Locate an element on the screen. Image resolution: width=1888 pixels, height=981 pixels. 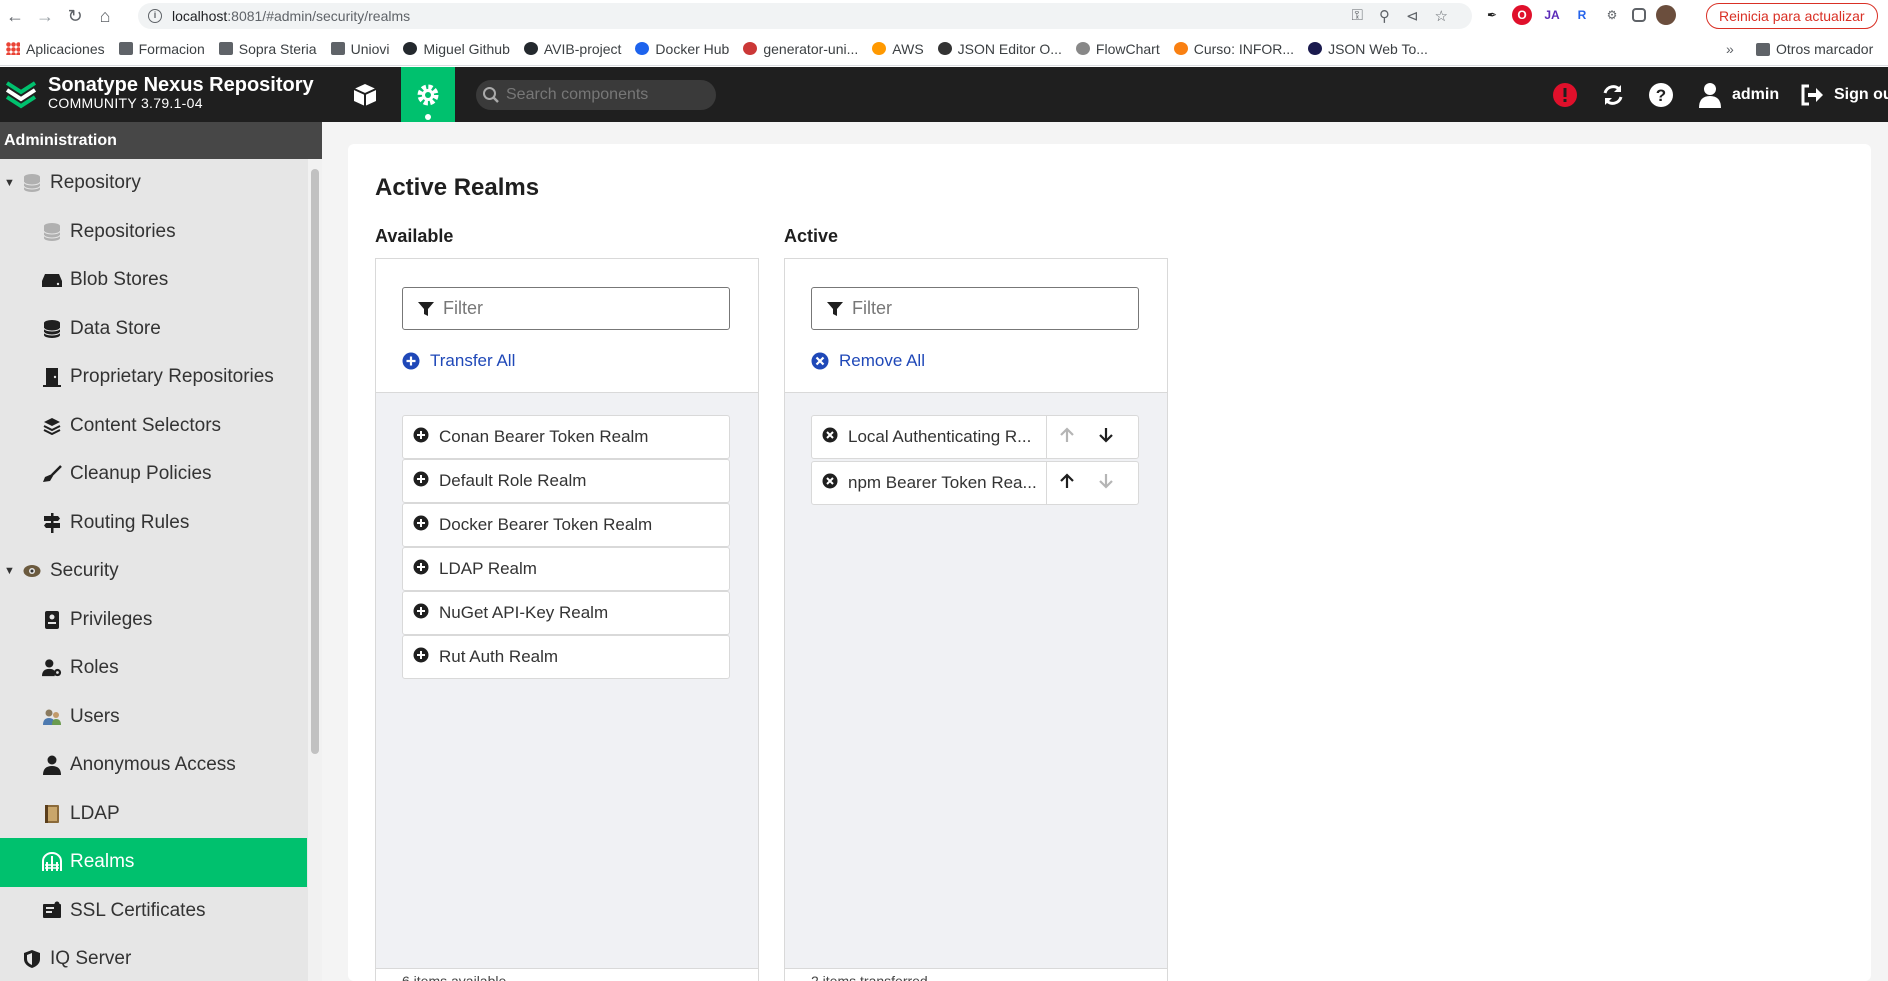
active-filter-input is located at coordinates (987, 308).